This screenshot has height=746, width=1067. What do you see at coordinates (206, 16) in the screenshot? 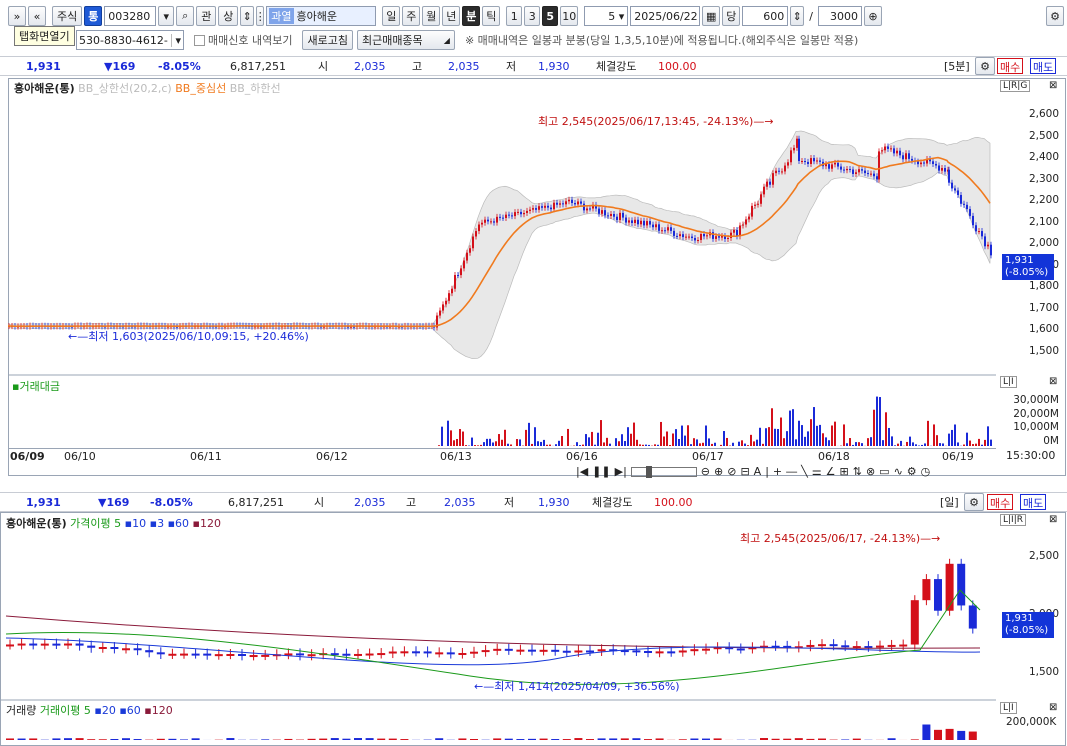
I see `gwan-button: 관` at bounding box center [206, 16].